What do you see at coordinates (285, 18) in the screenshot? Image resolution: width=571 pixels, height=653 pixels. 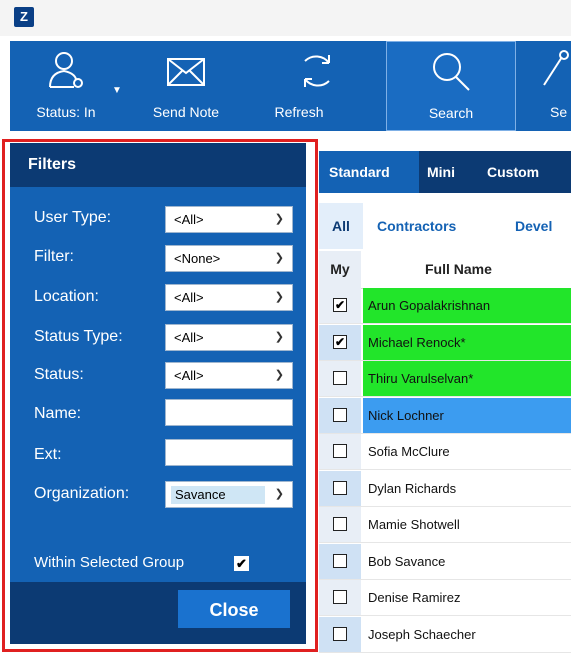 I see `title-bar: Z` at bounding box center [285, 18].